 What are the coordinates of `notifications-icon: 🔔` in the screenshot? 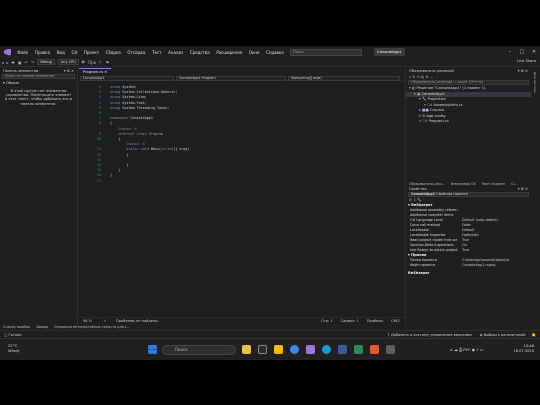 It's located at (536, 335).